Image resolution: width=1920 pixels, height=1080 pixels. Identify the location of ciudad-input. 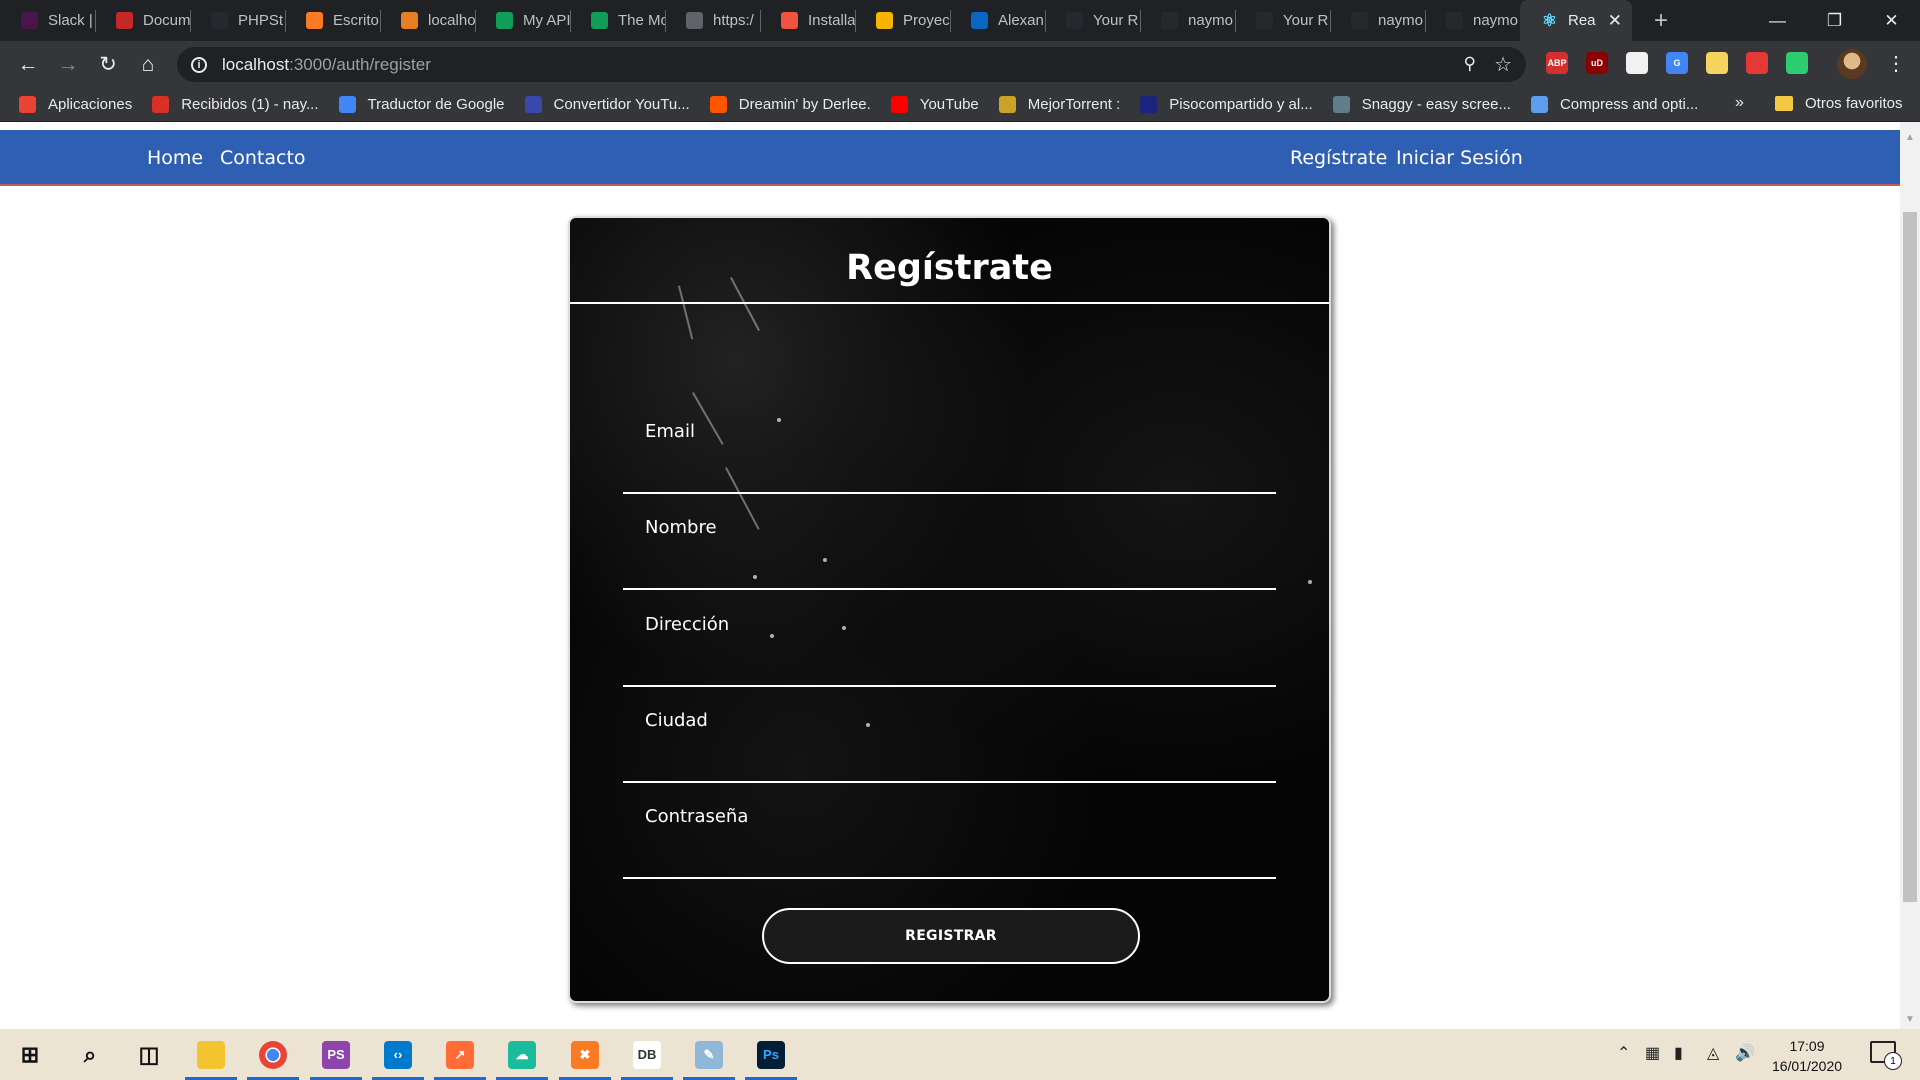
(952, 756).